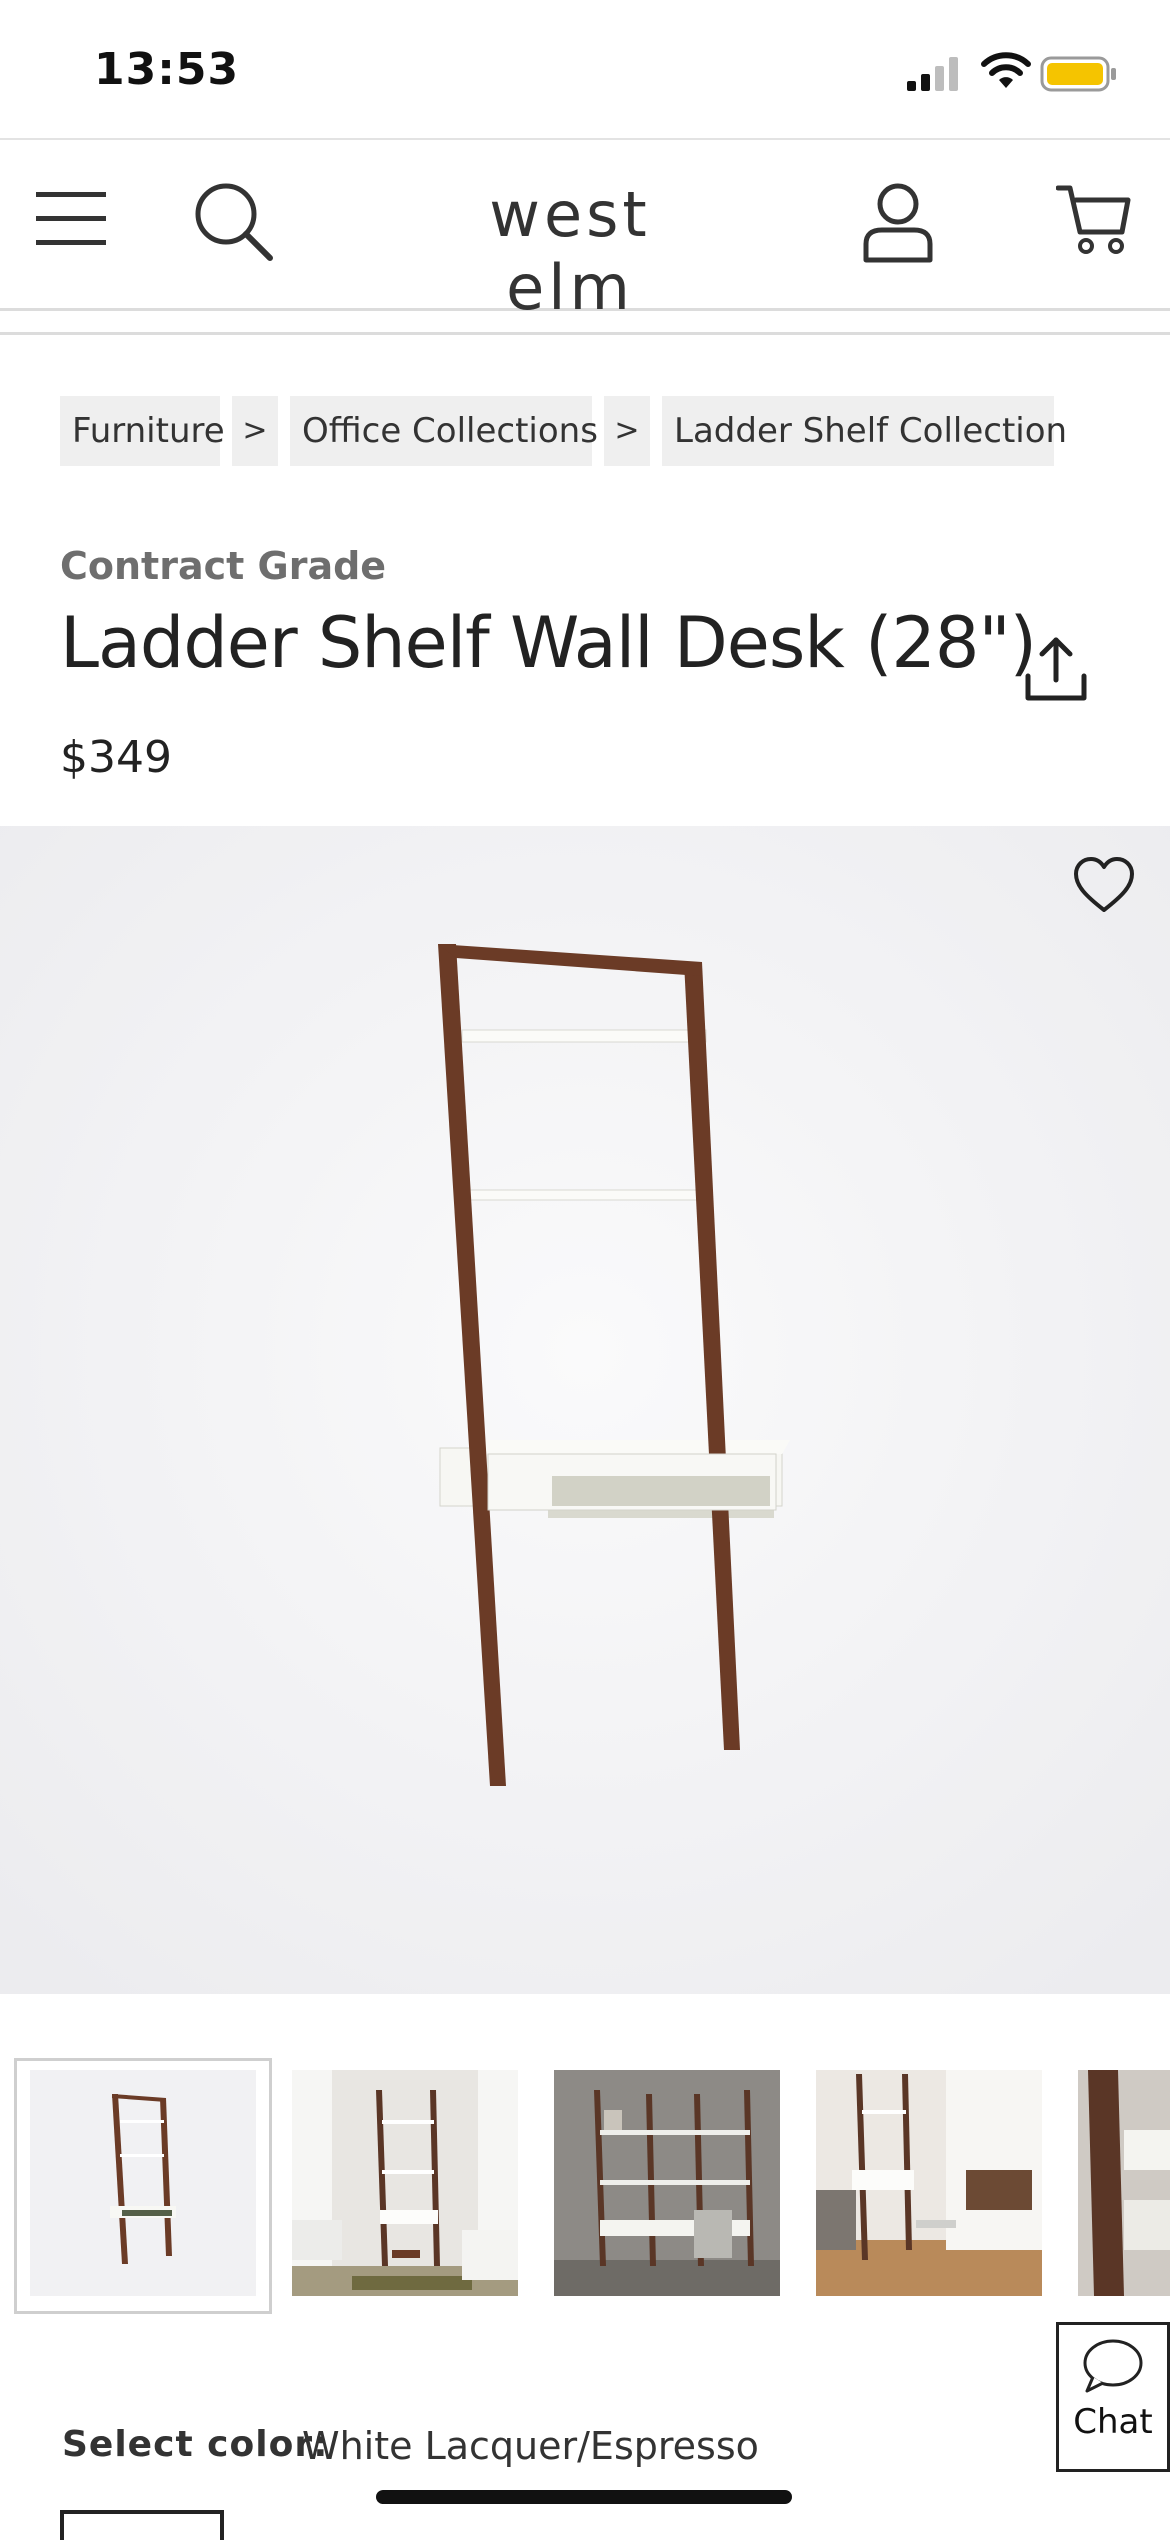 The height and width of the screenshot is (2540, 1170). What do you see at coordinates (864, 431) in the screenshot?
I see `breadcrumb-link-ladder-shelf-collection: Ladder Shelf Collection` at bounding box center [864, 431].